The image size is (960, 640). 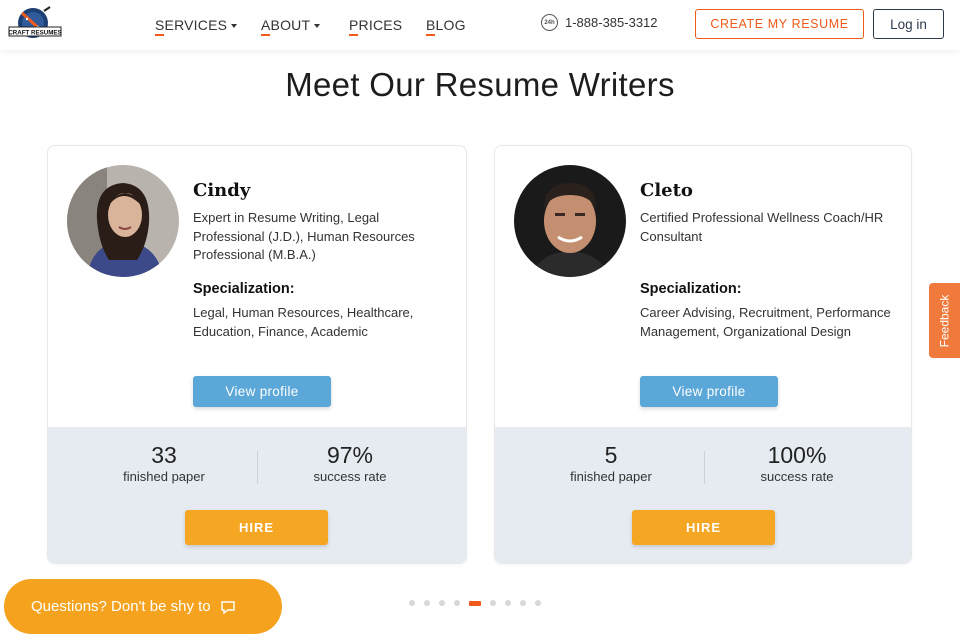 What do you see at coordinates (480, 84) in the screenshot?
I see `page-title: Meet Our Resume Writers` at bounding box center [480, 84].